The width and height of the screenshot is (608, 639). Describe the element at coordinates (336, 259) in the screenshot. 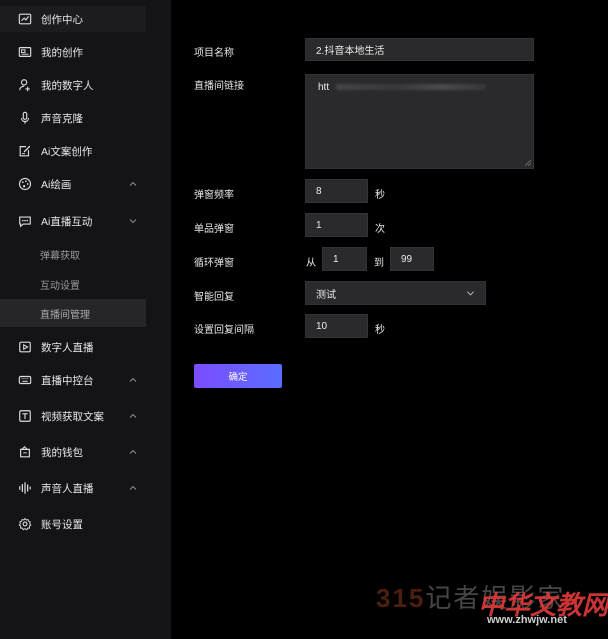

I see `loop-from-value: 1` at that location.